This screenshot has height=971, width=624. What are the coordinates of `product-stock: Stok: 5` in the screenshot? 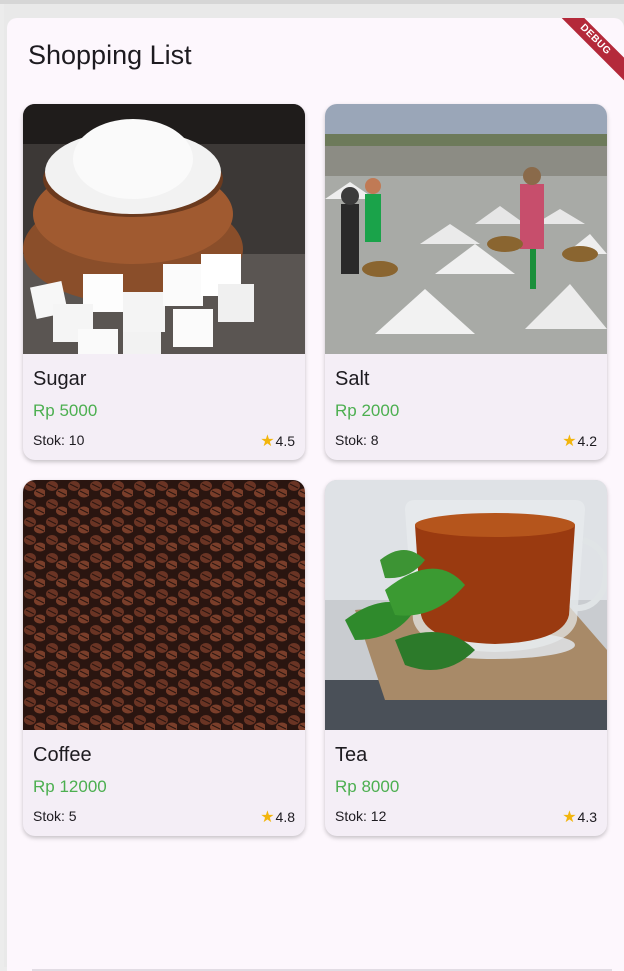 It's located at (55, 816).